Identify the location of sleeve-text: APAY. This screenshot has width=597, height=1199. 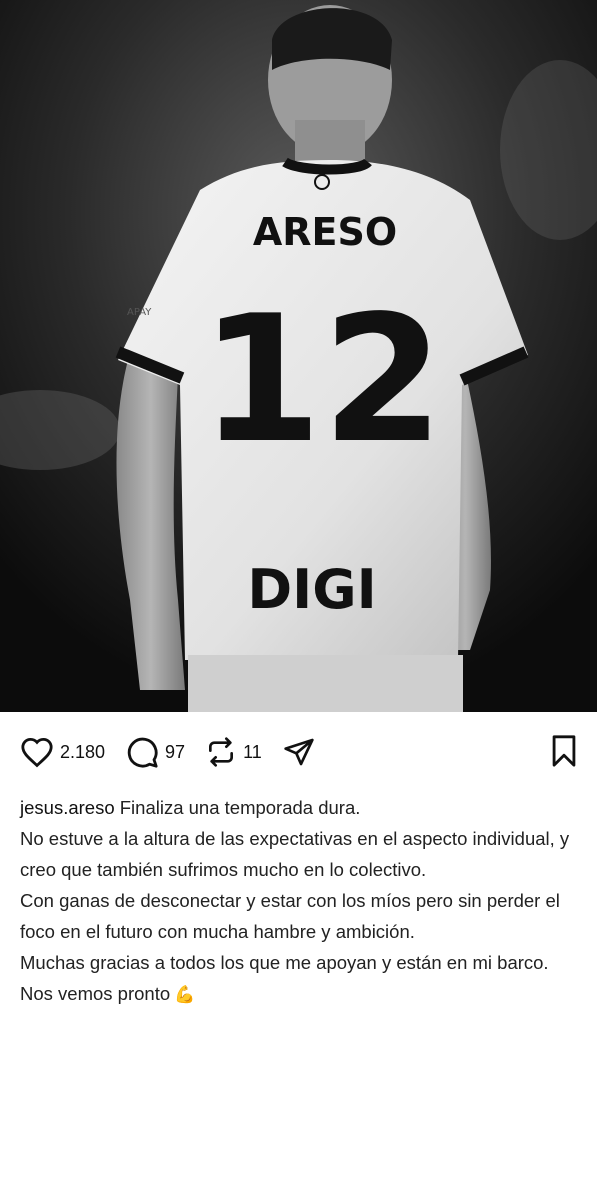
(139, 312).